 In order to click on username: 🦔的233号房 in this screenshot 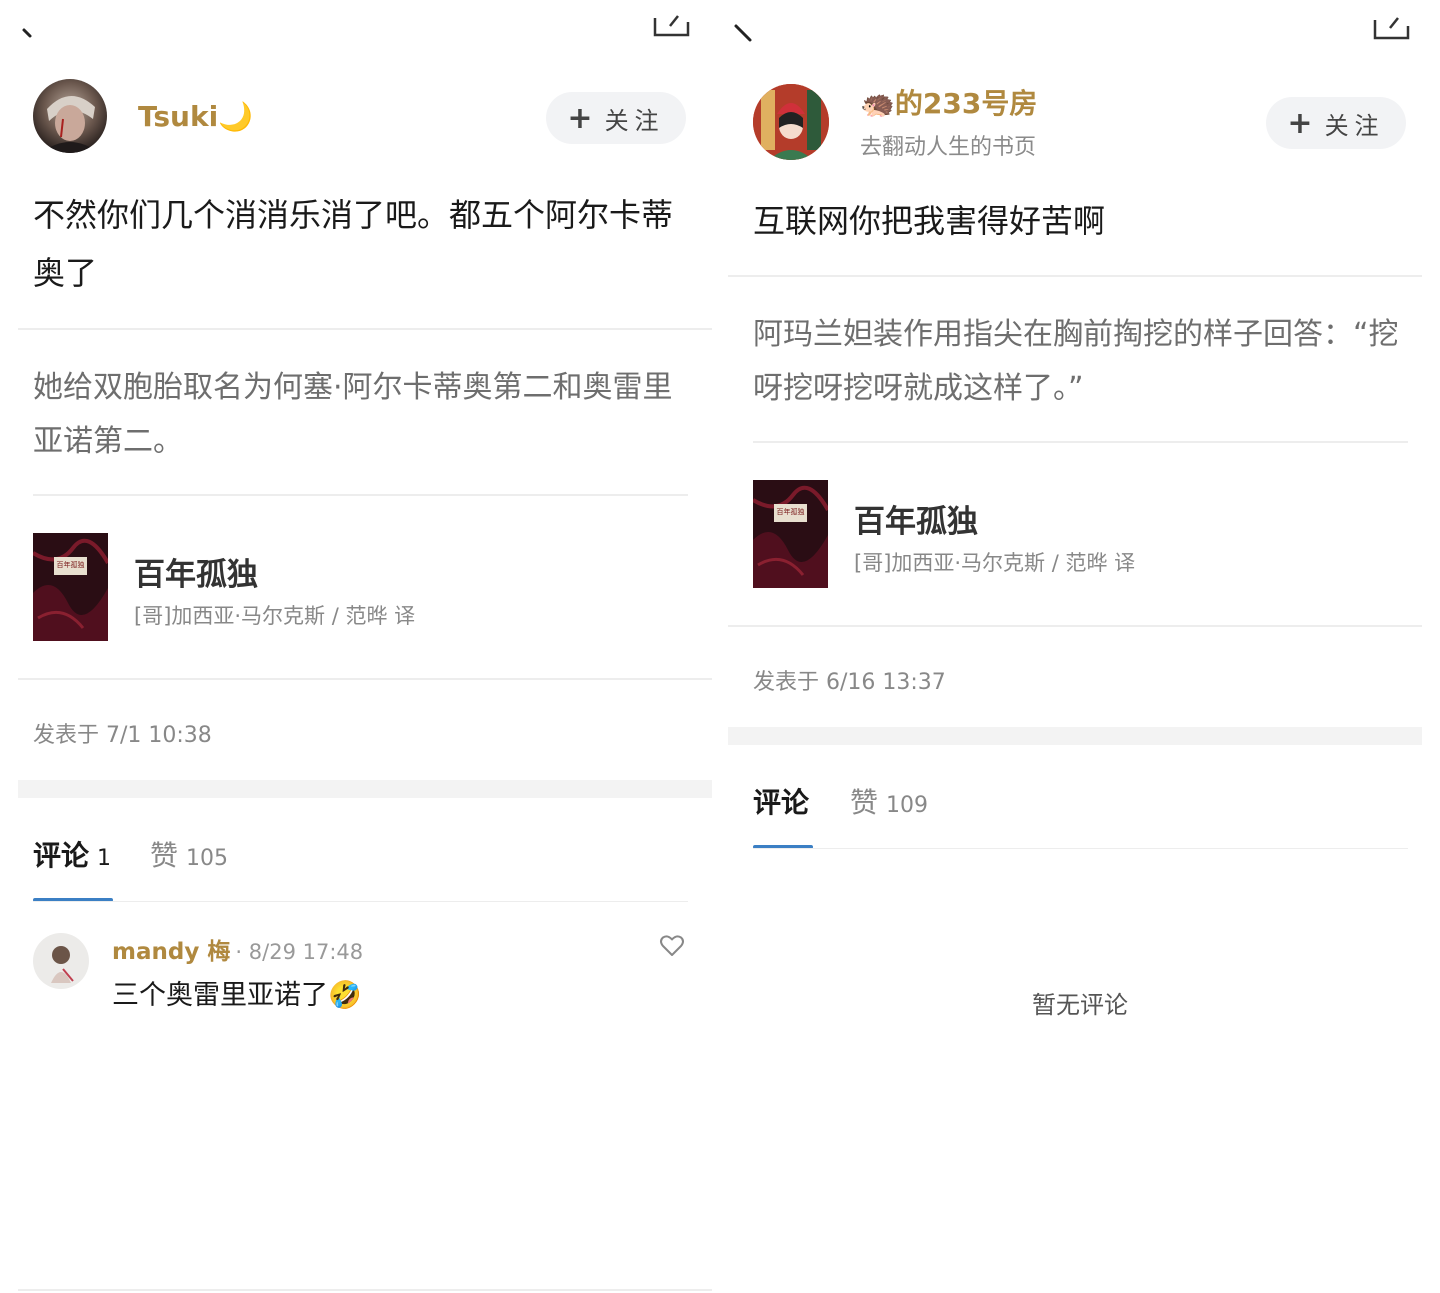, I will do `click(948, 102)`.